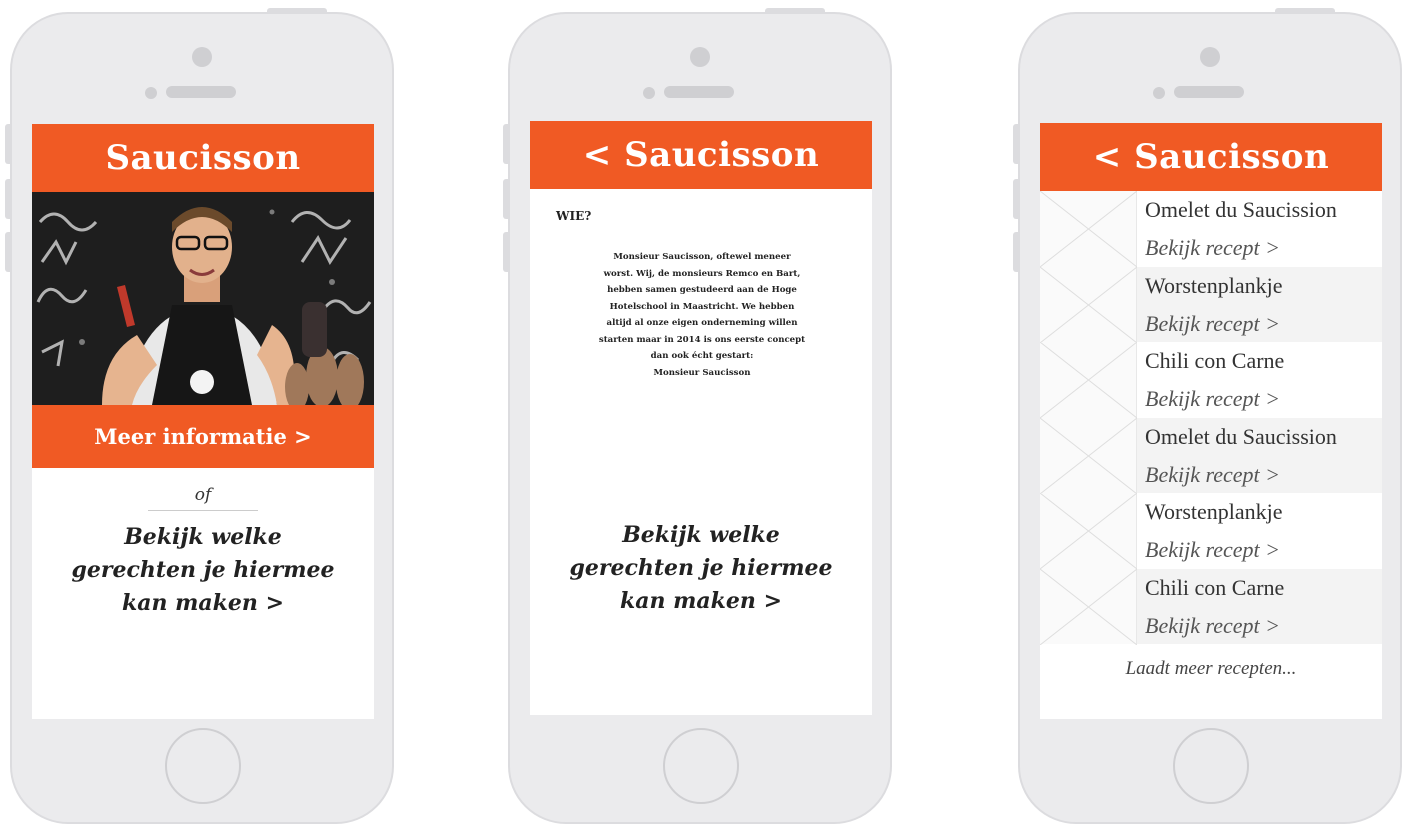  Describe the element at coordinates (702, 257) in the screenshot. I see `about-line: Monsieur Saucisson, oftewel meneer` at that location.